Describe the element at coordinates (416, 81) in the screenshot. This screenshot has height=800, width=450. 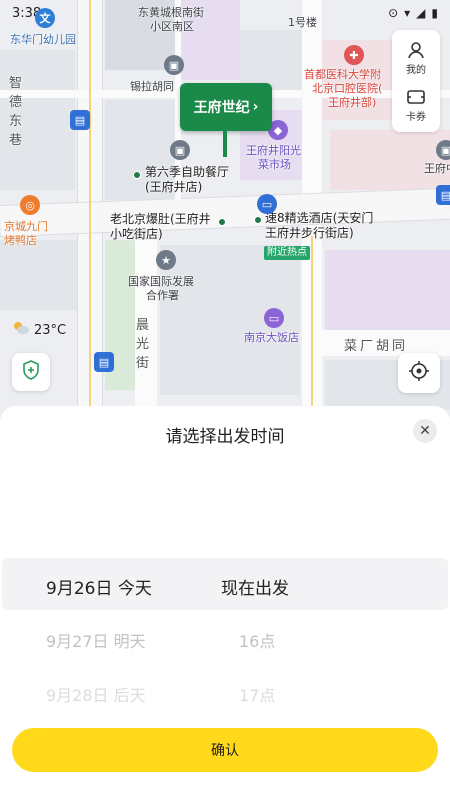
I see `side-panel: 我的 卡券` at that location.